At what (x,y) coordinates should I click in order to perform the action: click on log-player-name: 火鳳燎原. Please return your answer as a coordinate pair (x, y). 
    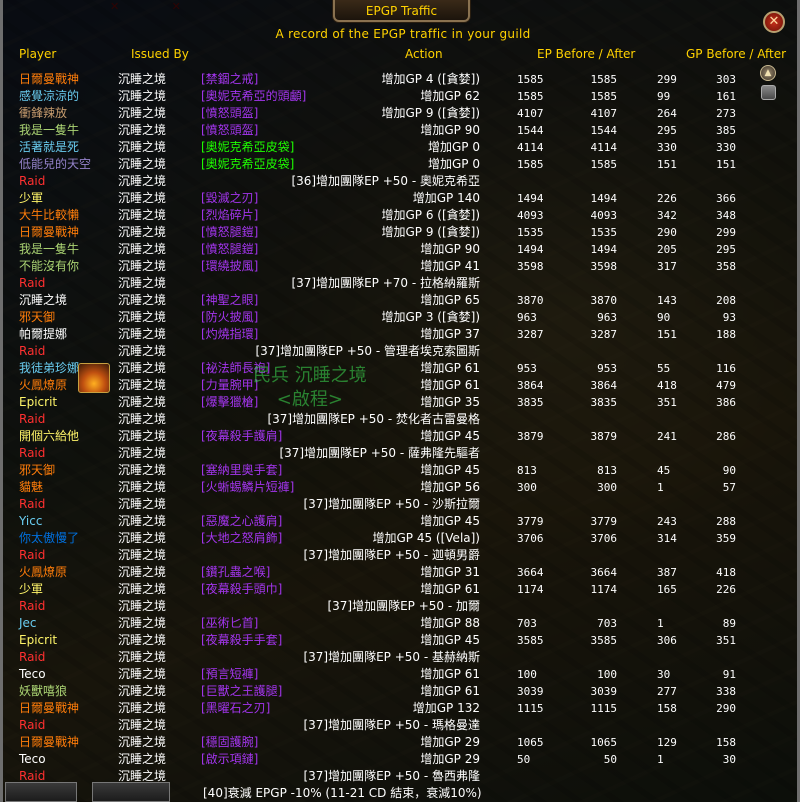
    Looking at the image, I should click on (43, 385).